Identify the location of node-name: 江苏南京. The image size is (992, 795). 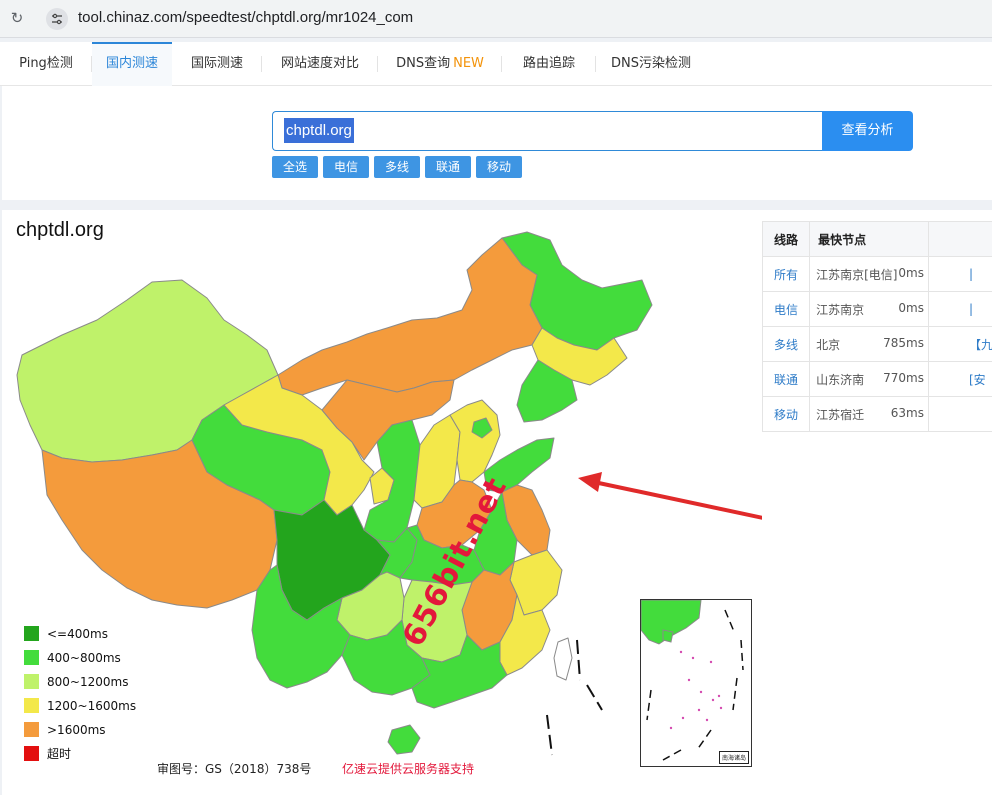
(840, 309).